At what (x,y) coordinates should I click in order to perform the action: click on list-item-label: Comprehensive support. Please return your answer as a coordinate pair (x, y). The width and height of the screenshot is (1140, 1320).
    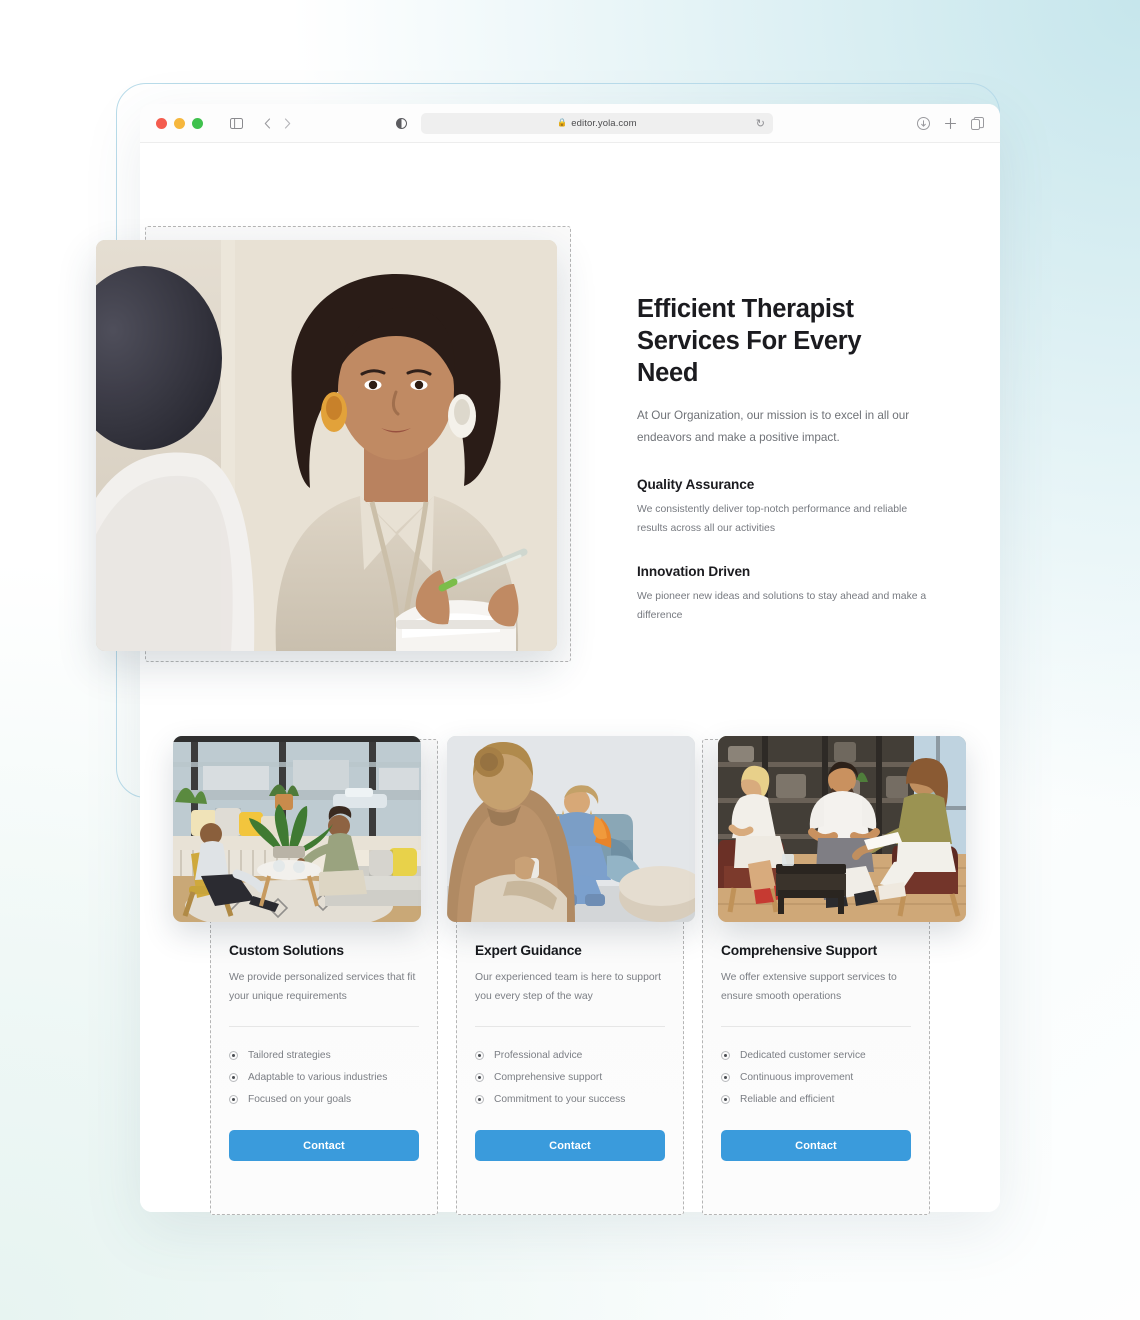
    Looking at the image, I should click on (548, 1077).